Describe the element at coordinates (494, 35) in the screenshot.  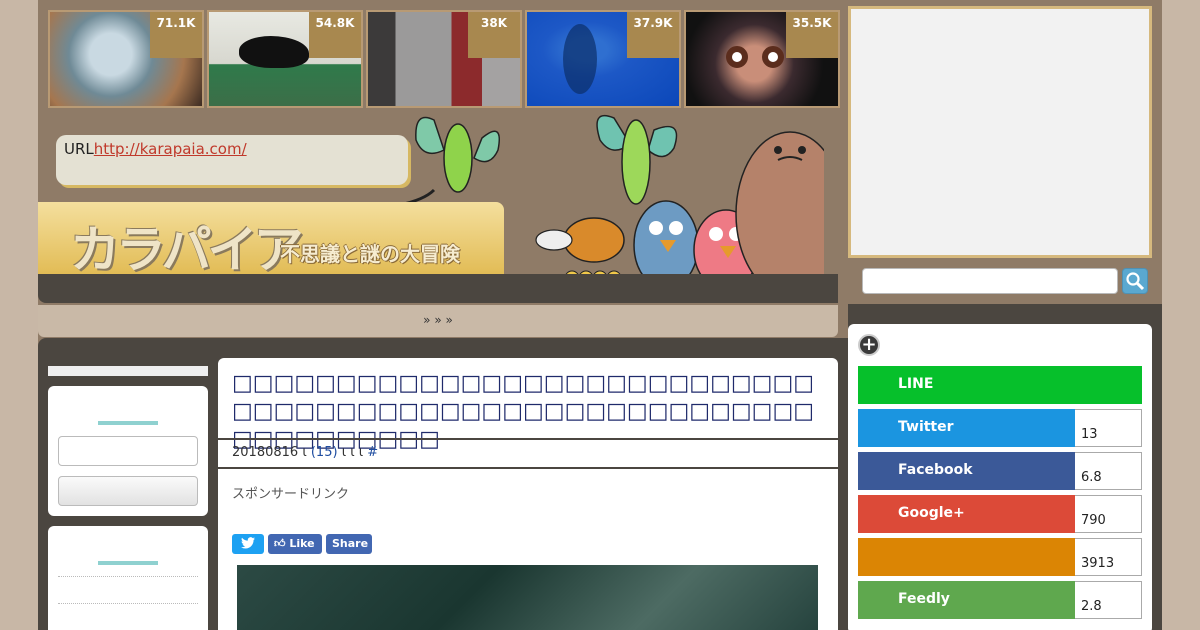
I see `view-count-badge: 38K` at that location.